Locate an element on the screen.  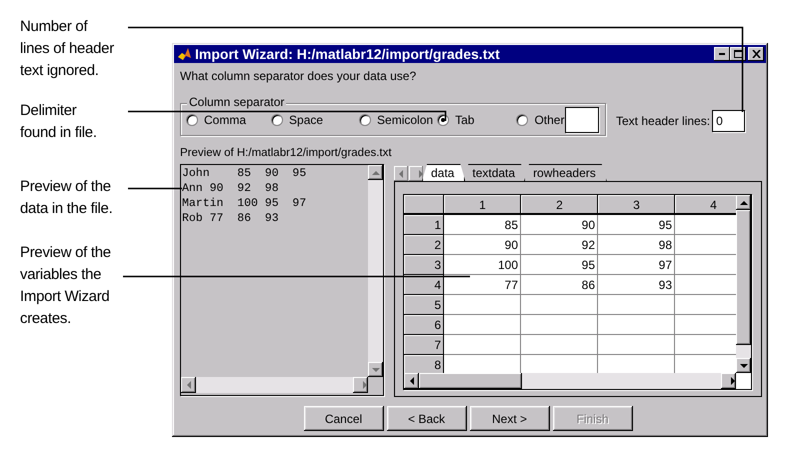
radio-label: Space is located at coordinates (306, 119).